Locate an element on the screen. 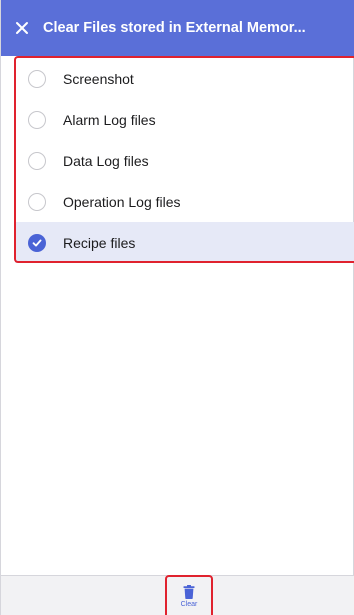 This screenshot has height=615, width=354. list-item-data-log-files: Data Log files is located at coordinates (184, 160).